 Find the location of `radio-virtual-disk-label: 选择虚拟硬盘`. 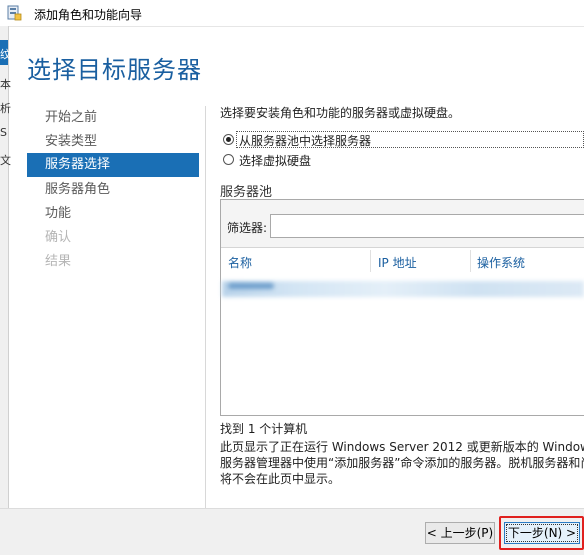

radio-virtual-disk-label: 选择虚拟硬盘 is located at coordinates (275, 160).